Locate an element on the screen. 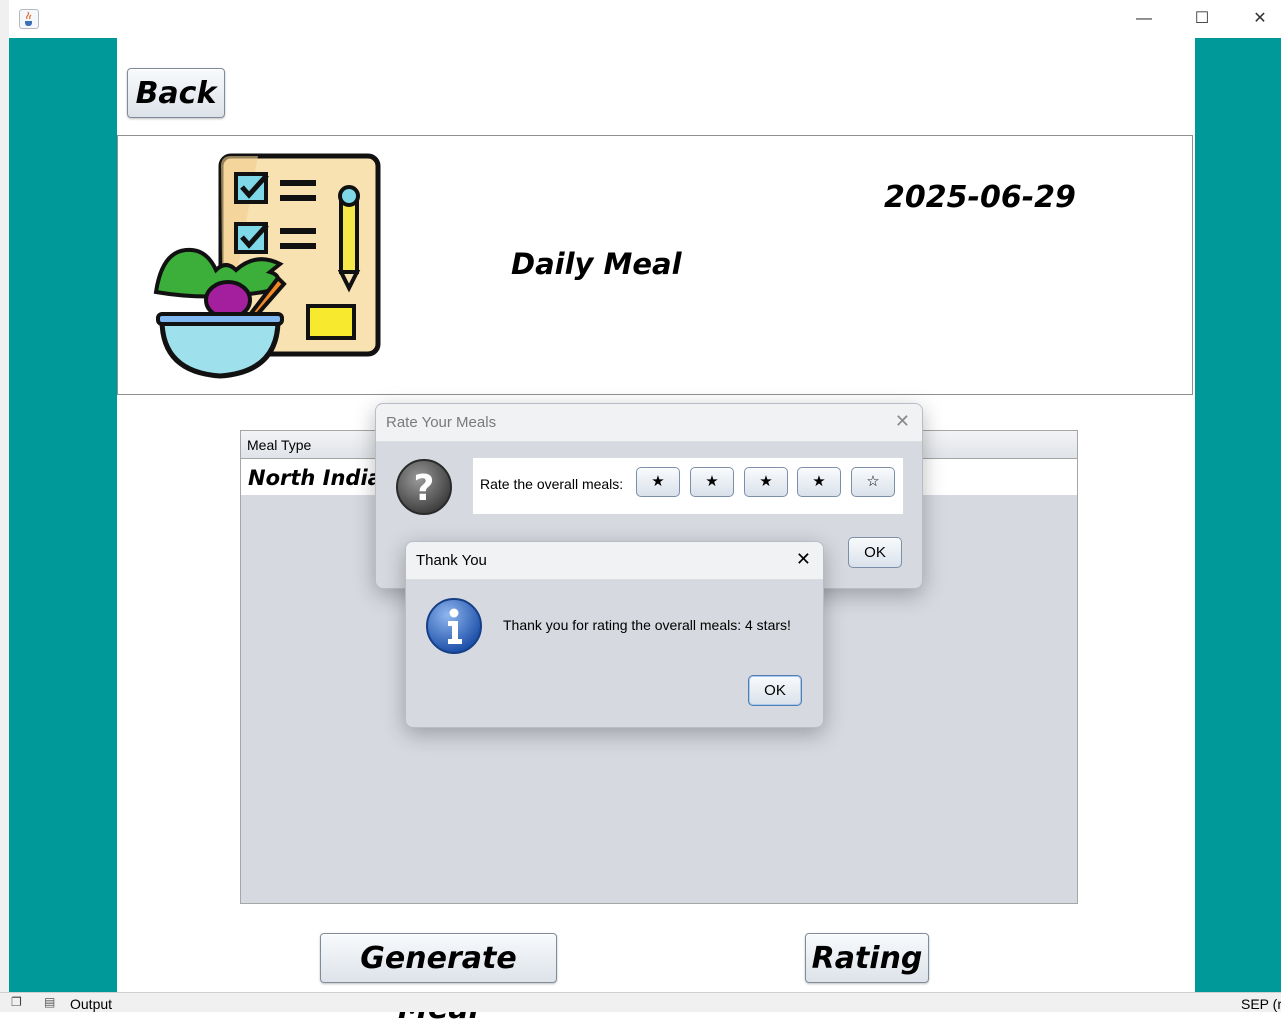 The width and height of the screenshot is (1281, 1034). status-text: SEP (r is located at coordinates (1261, 1004).